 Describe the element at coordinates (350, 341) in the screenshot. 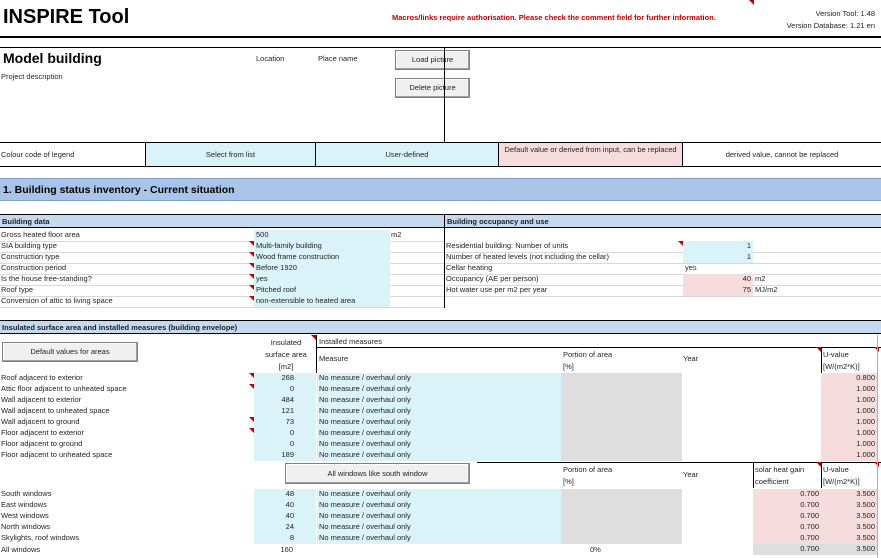

I see `col-installed-measures: Installed measures` at that location.